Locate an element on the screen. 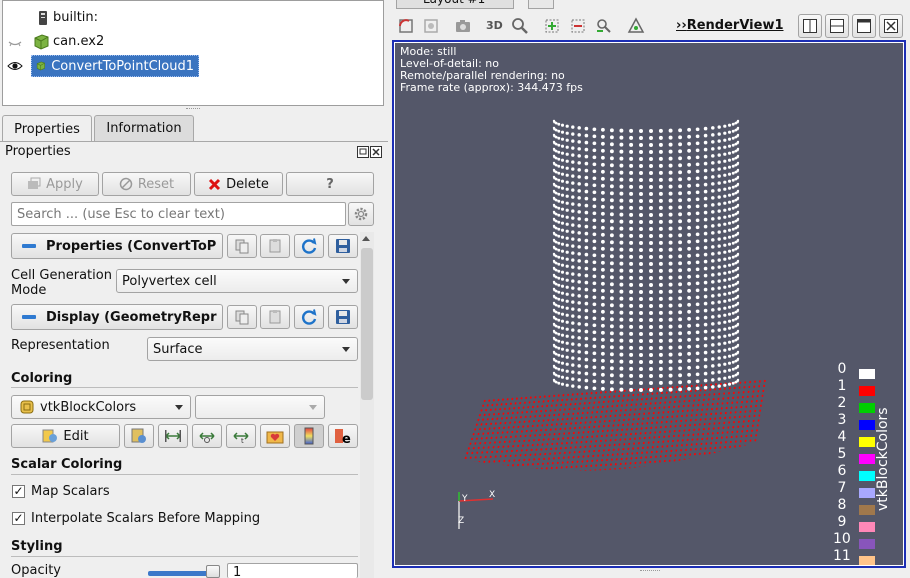 Image resolution: width=910 pixels, height=578 pixels. opacity-slider-handle is located at coordinates (213, 571).